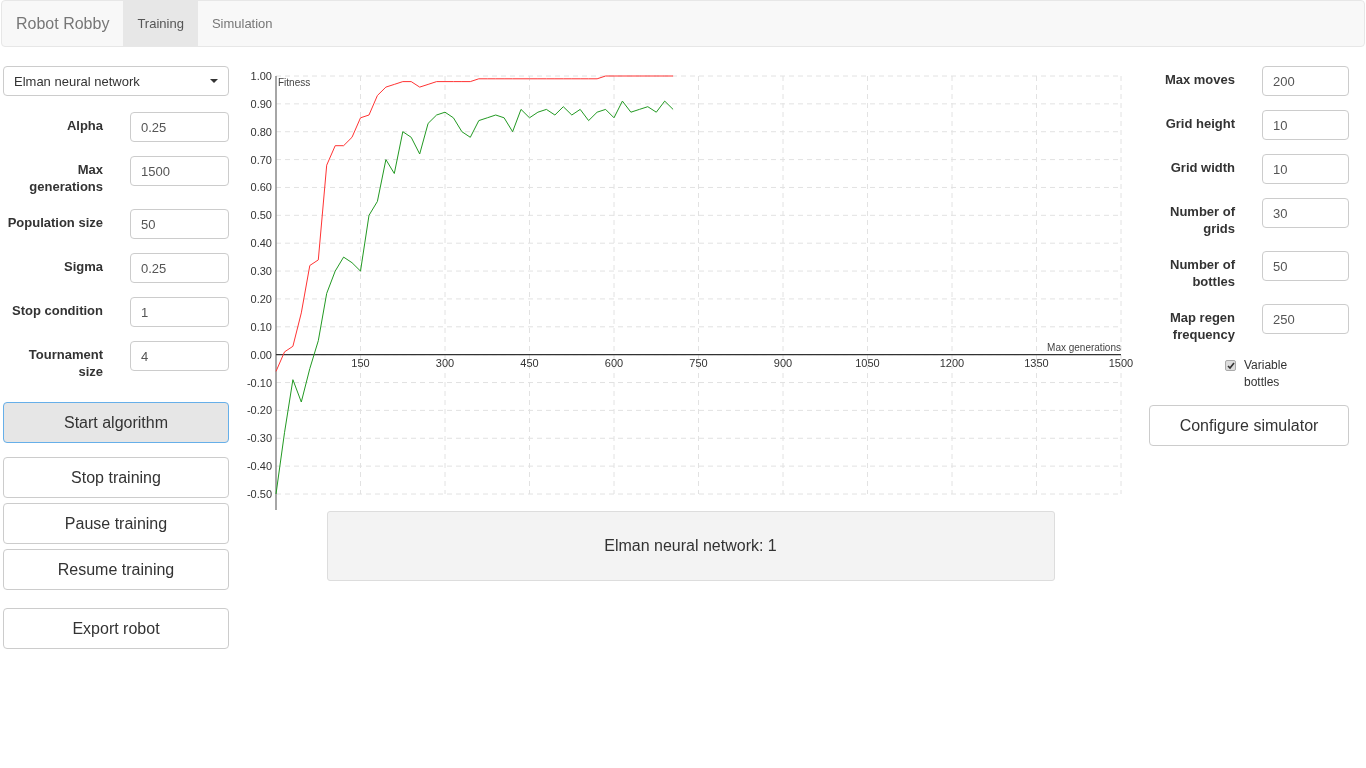 Image resolution: width=1366 pixels, height=768 pixels. Describe the element at coordinates (261, 131) in the screenshot. I see `y-tick-label: 0.80` at that location.